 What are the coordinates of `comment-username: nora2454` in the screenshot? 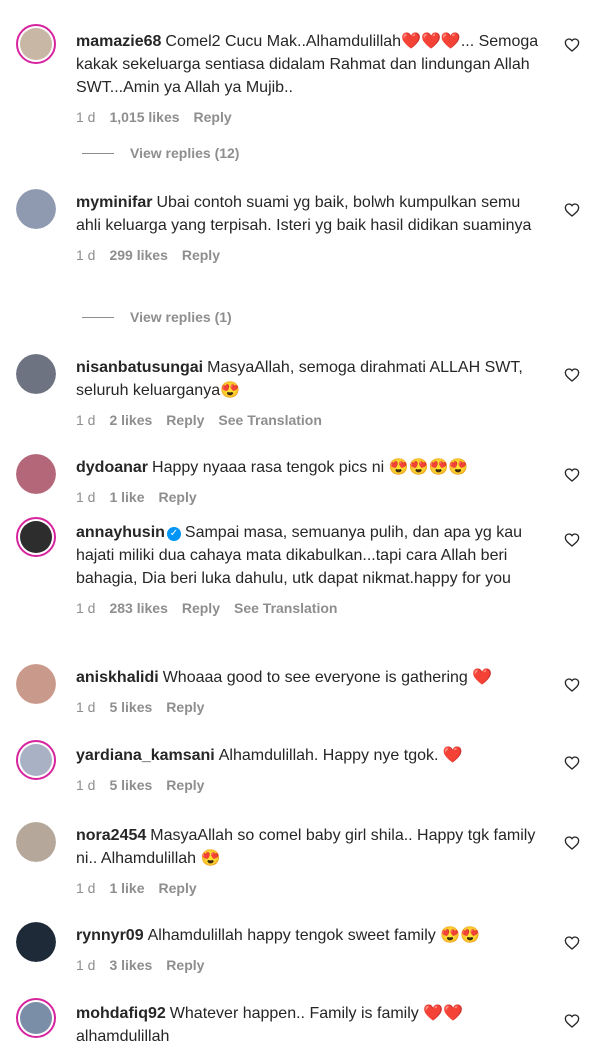 It's located at (111, 835).